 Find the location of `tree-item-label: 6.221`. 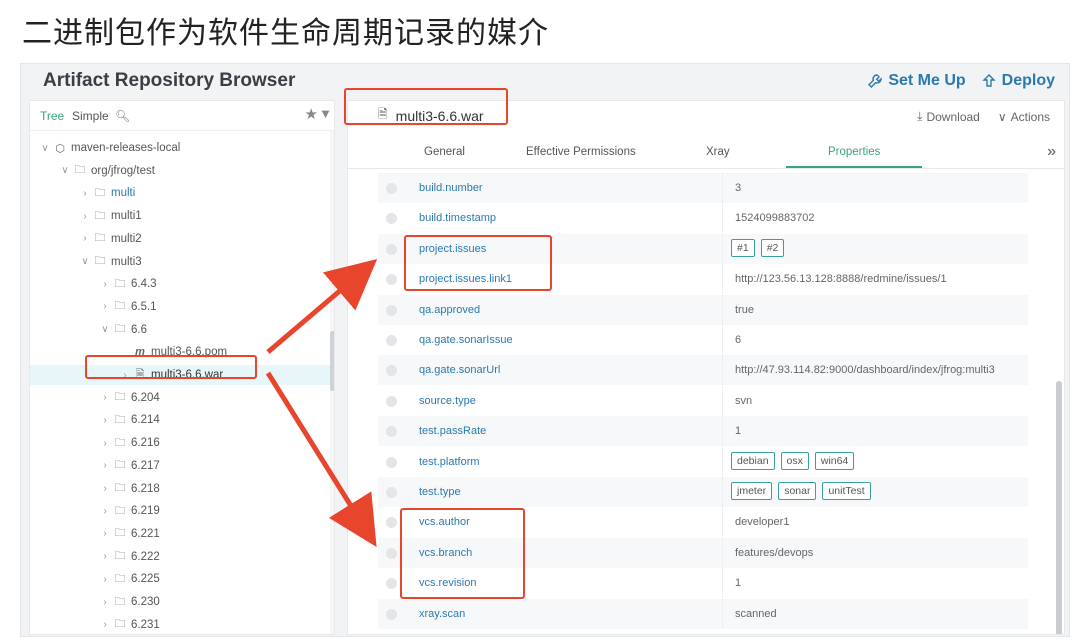

tree-item-label: 6.221 is located at coordinates (145, 533).